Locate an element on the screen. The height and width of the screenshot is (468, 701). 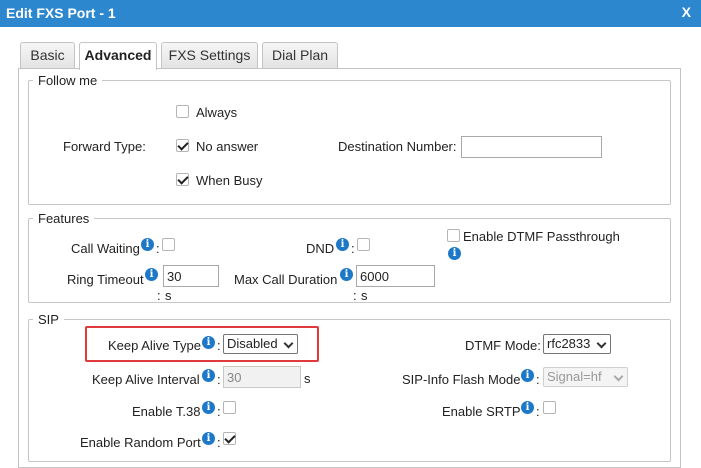
enable-t38-label: Enable T.38 is located at coordinates (166, 411).